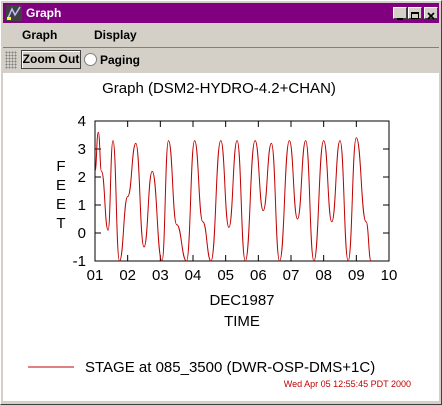 The width and height of the screenshot is (442, 406). I want to click on legend-label: STAGE at 085_3500 (DWR-OSP-DMS+1C), so click(230, 367).